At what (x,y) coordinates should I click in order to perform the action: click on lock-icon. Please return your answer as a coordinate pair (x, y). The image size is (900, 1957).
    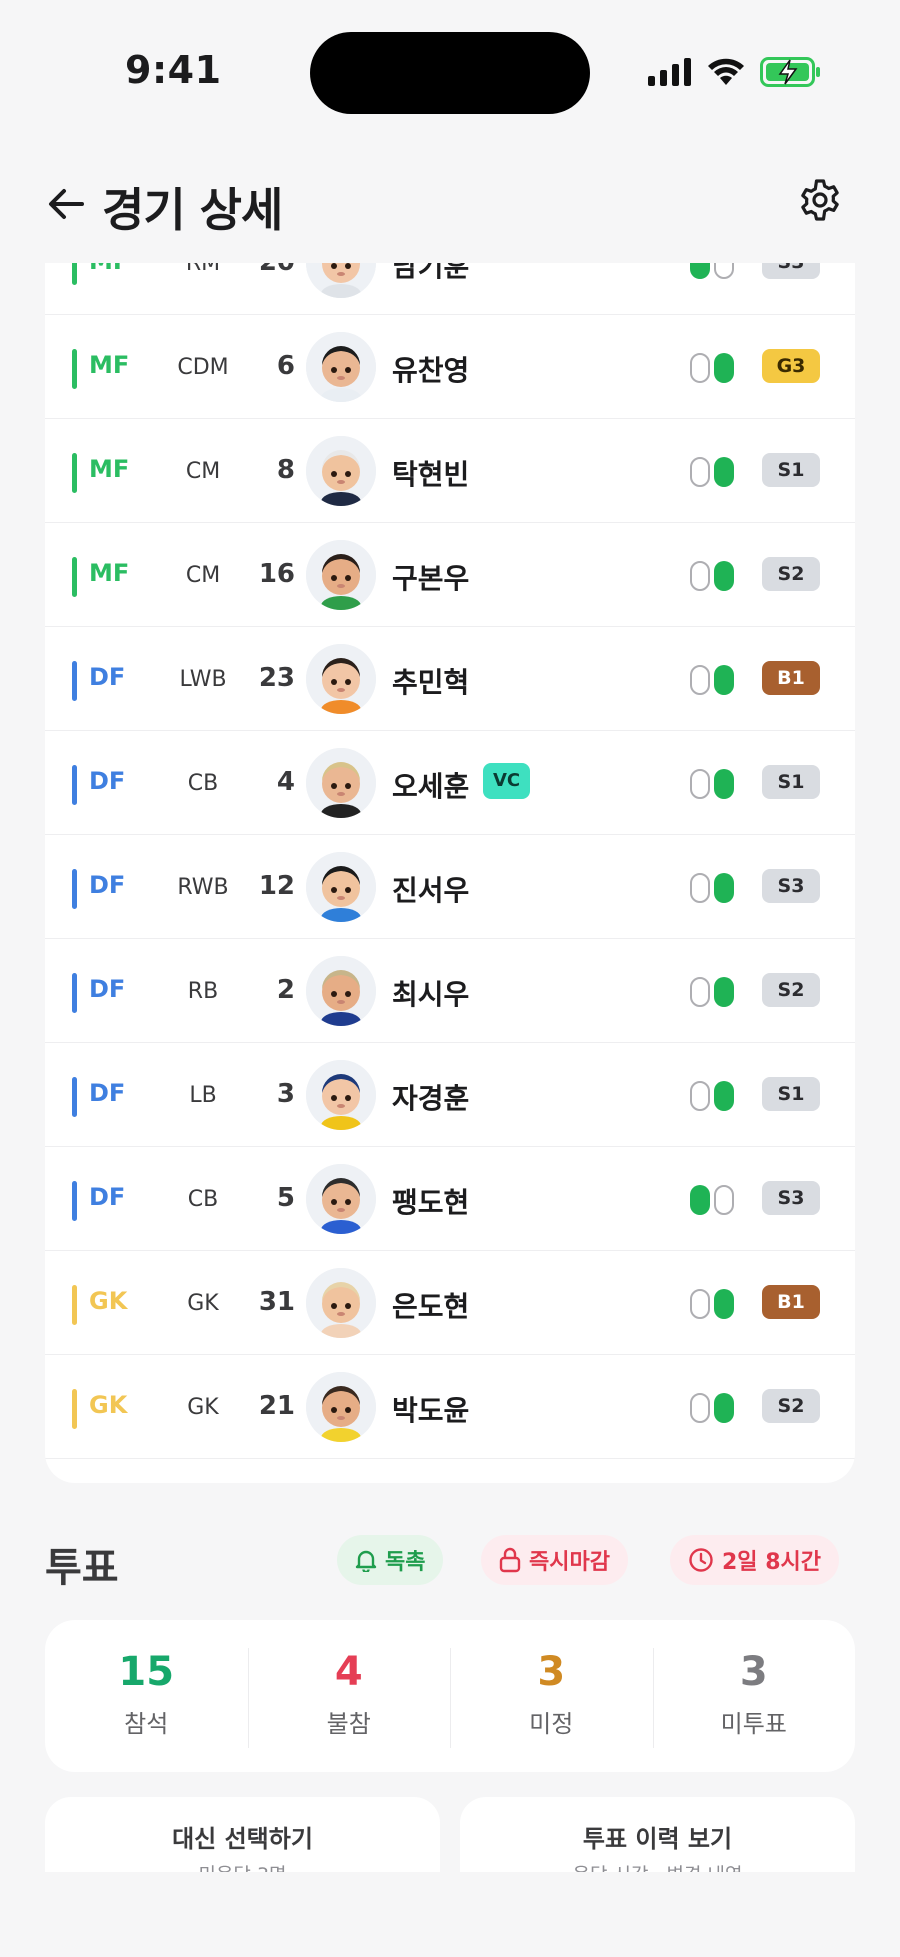
    Looking at the image, I should click on (510, 1560).